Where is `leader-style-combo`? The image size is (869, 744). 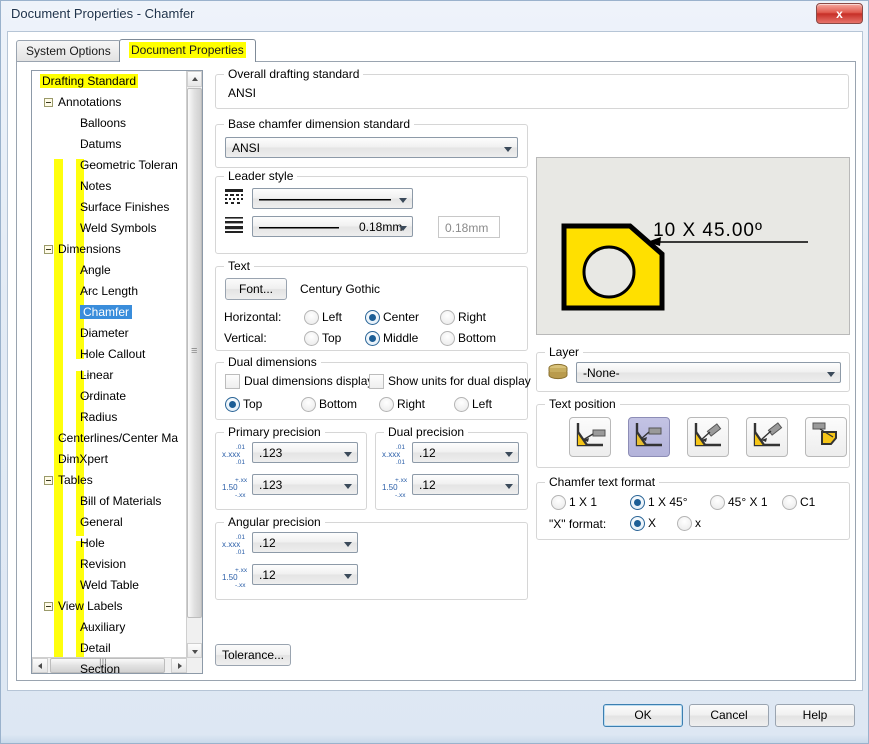
leader-style-combo is located at coordinates (332, 198).